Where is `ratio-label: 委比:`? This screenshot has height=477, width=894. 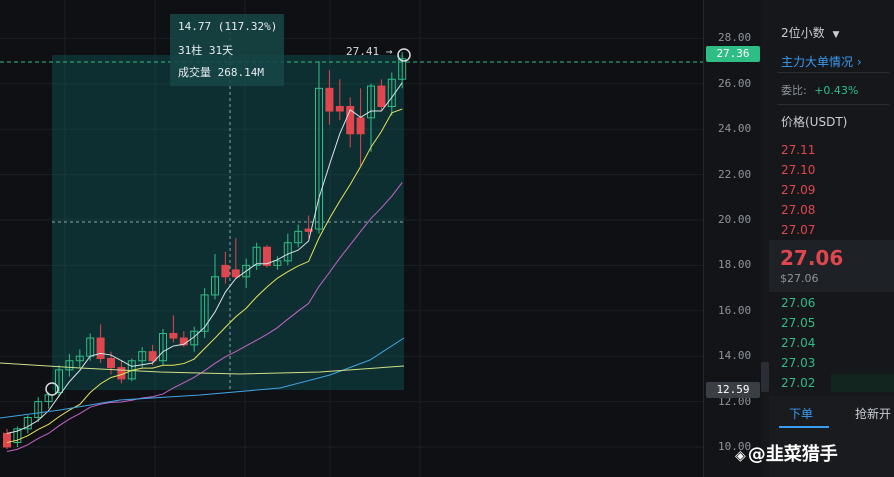 ratio-label: 委比: is located at coordinates (794, 90).